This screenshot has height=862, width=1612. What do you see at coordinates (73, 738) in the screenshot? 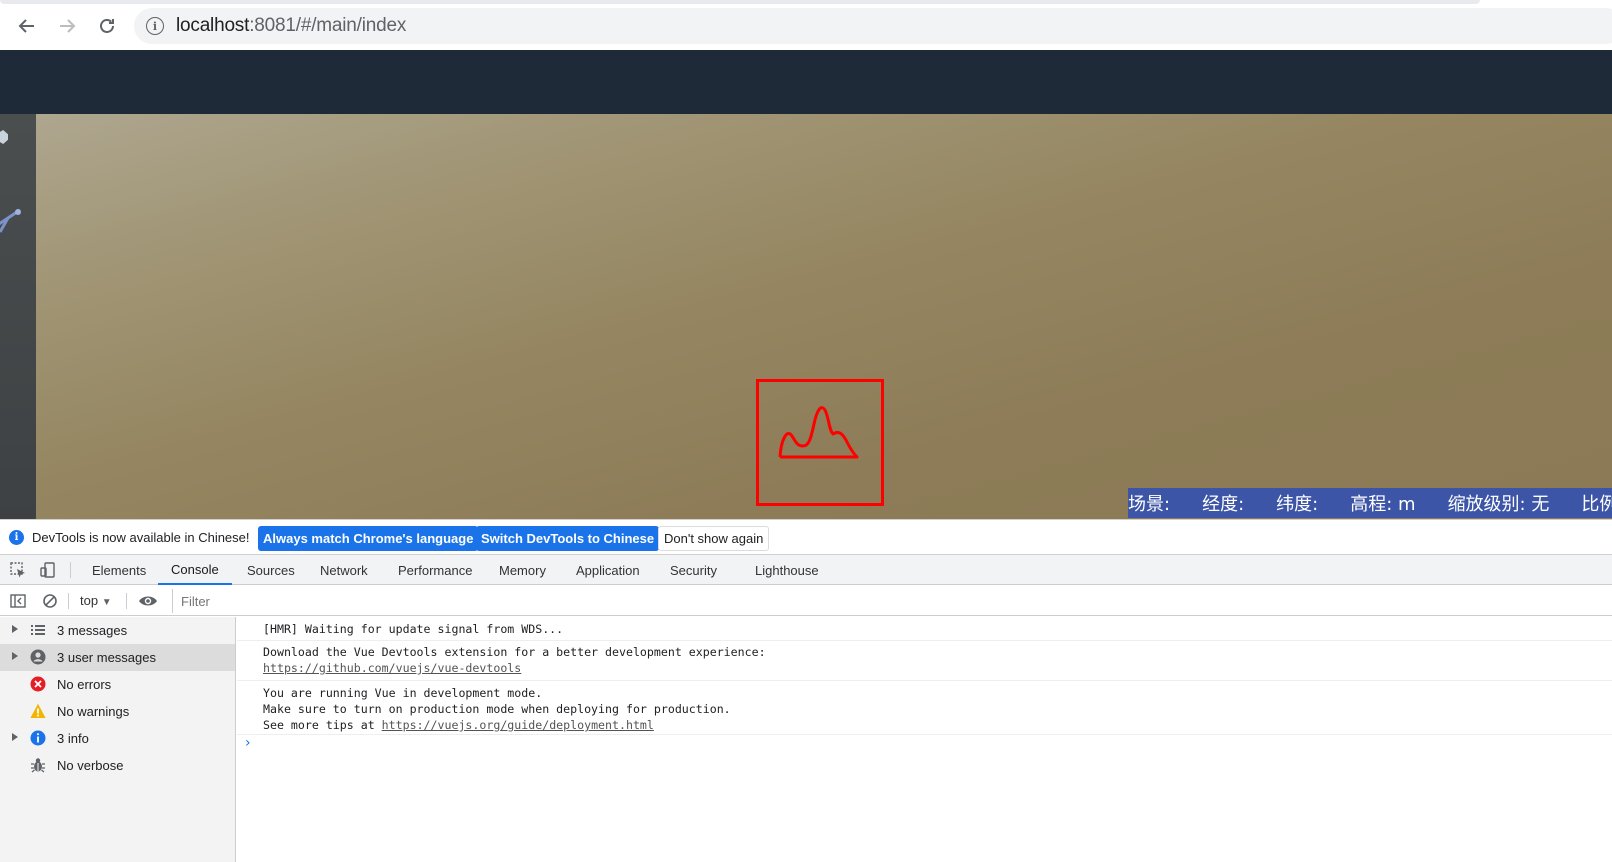
I see `sidebar-item-label: 3 info` at bounding box center [73, 738].